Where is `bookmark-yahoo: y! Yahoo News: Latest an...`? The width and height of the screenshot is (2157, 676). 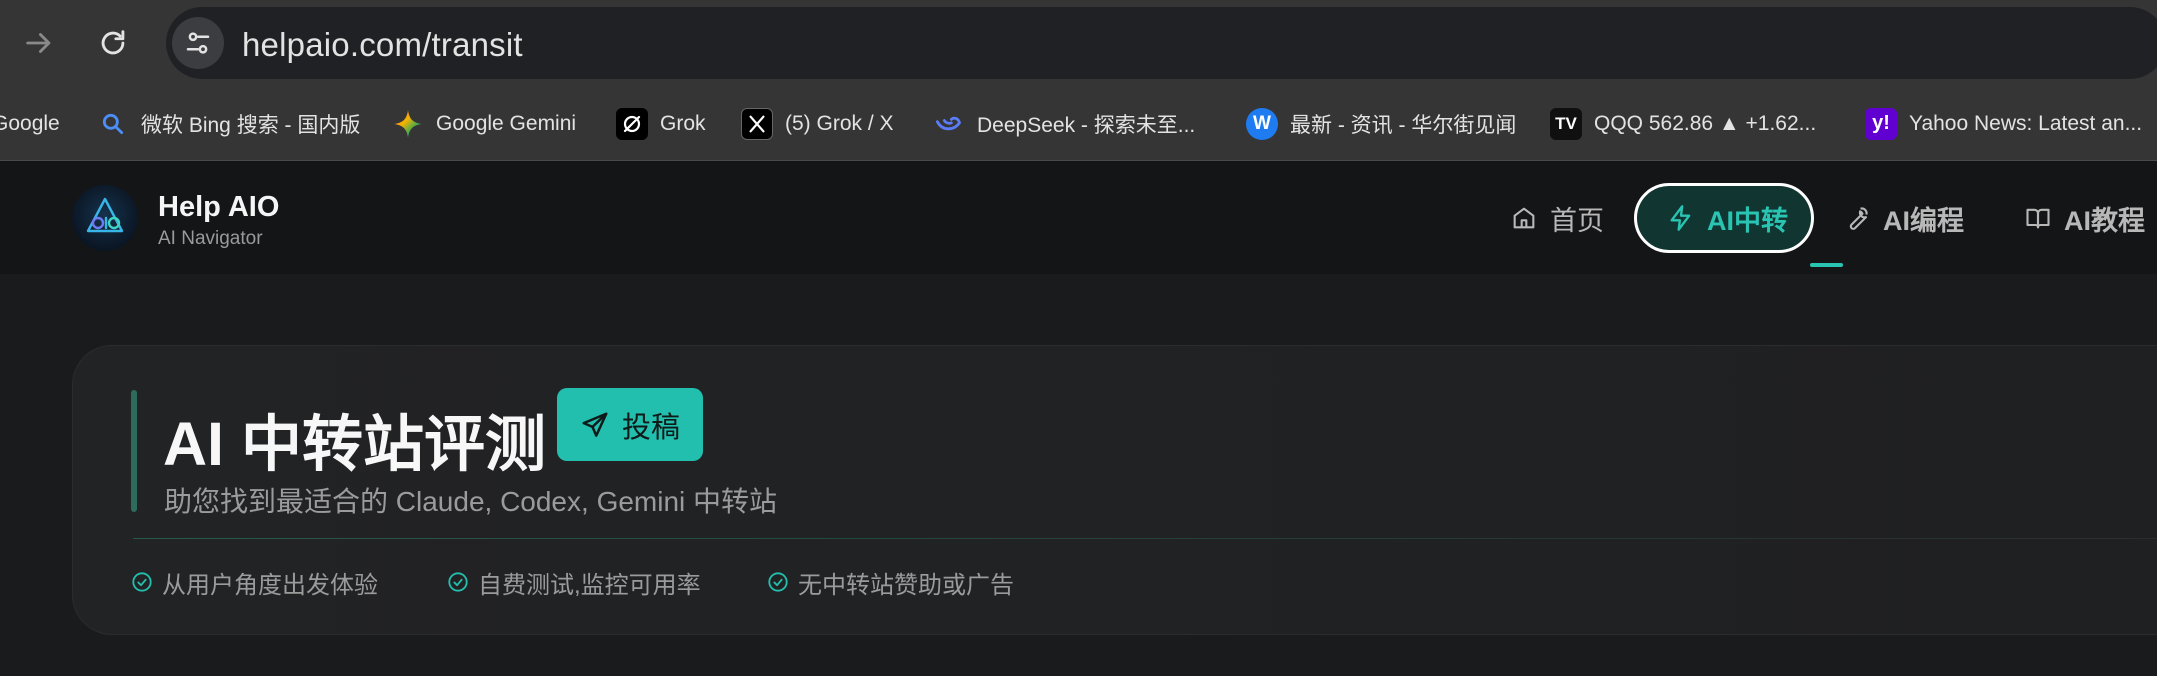
bookmark-yahoo: y! Yahoo News: Latest an... is located at coordinates (2004, 123).